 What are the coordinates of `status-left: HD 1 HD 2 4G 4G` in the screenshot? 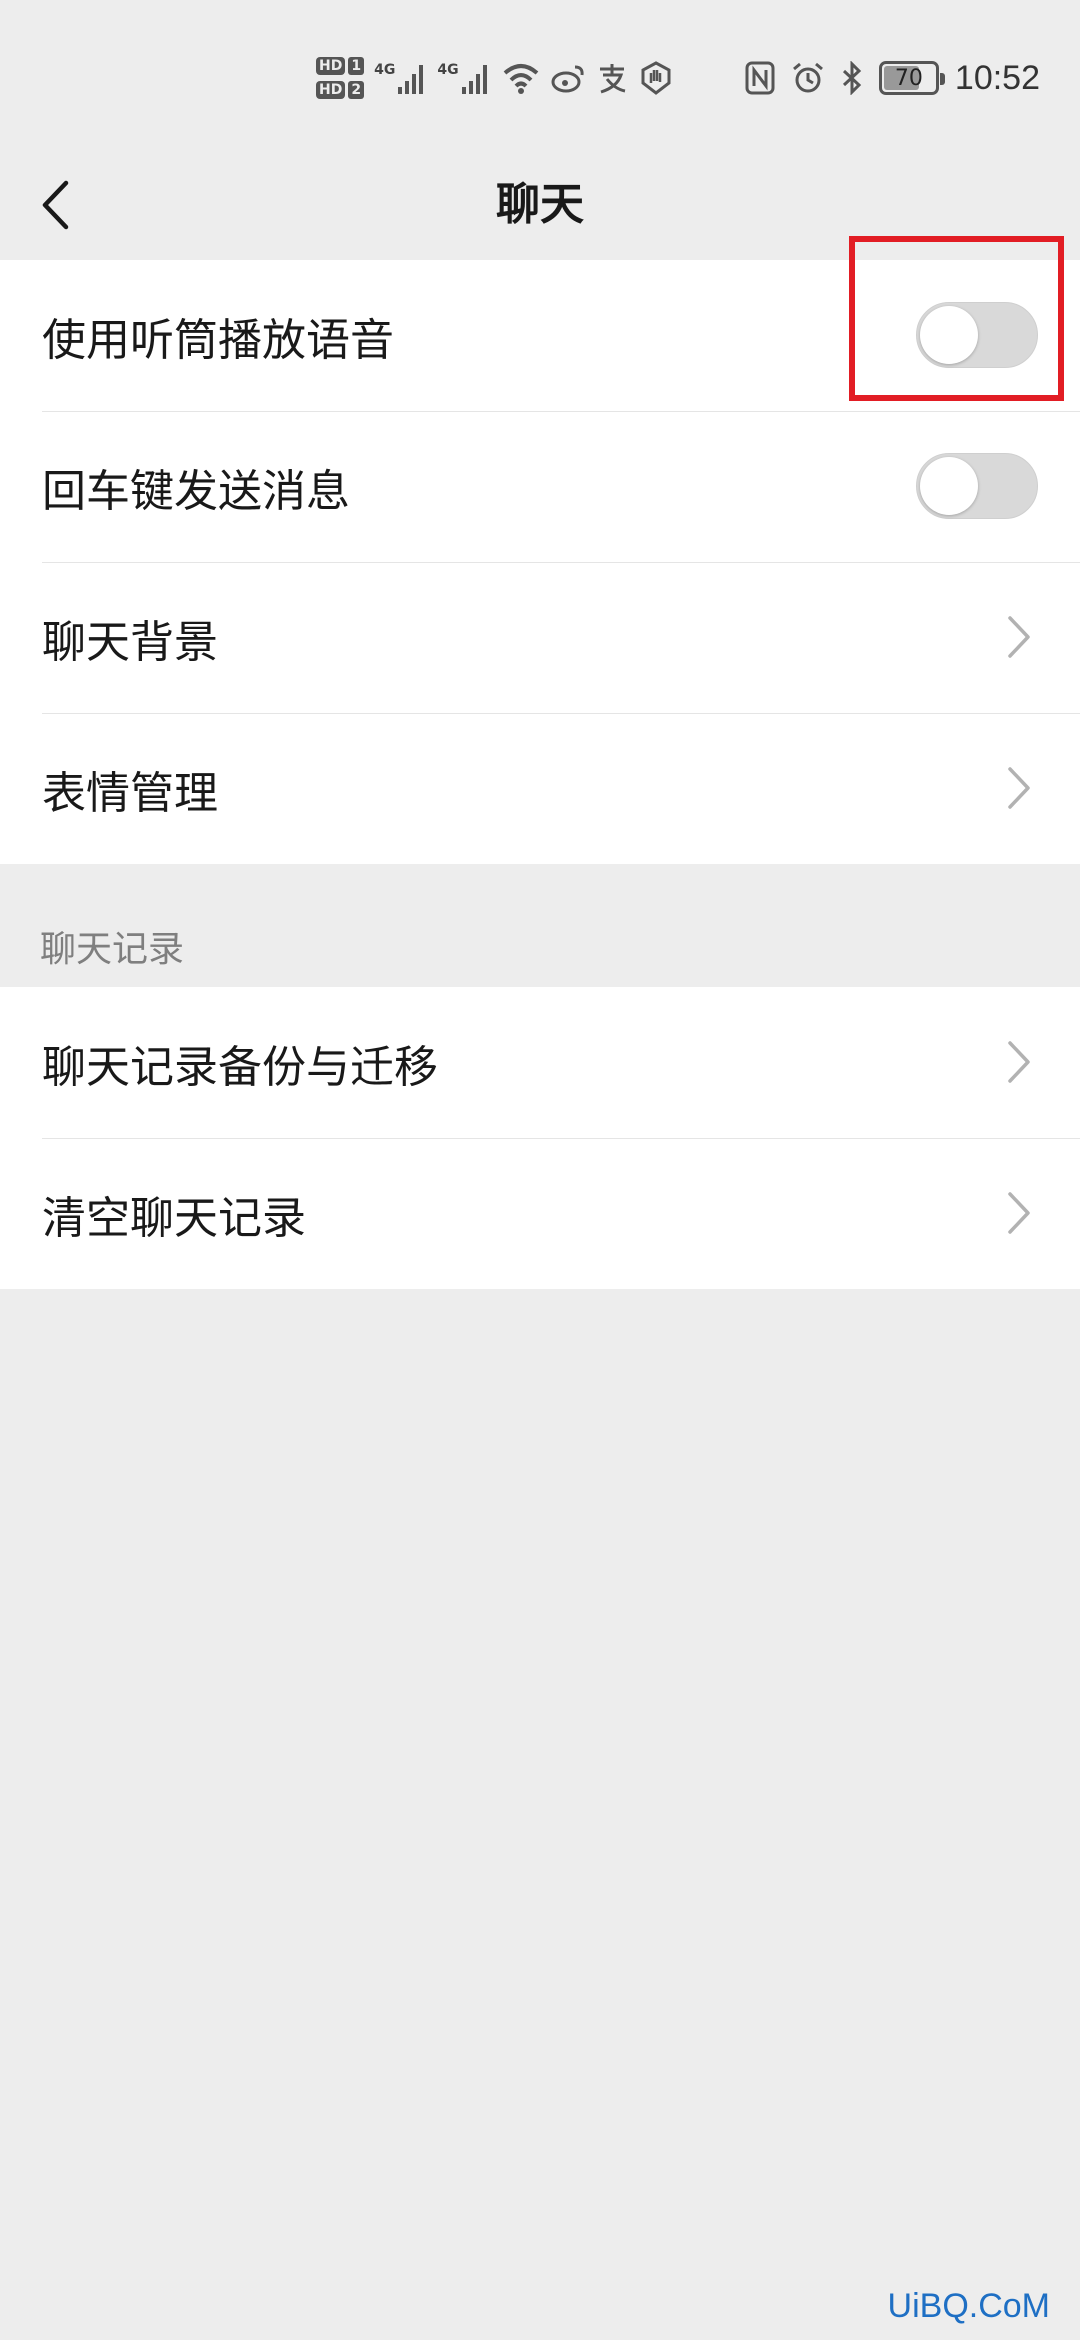 It's located at (494, 78).